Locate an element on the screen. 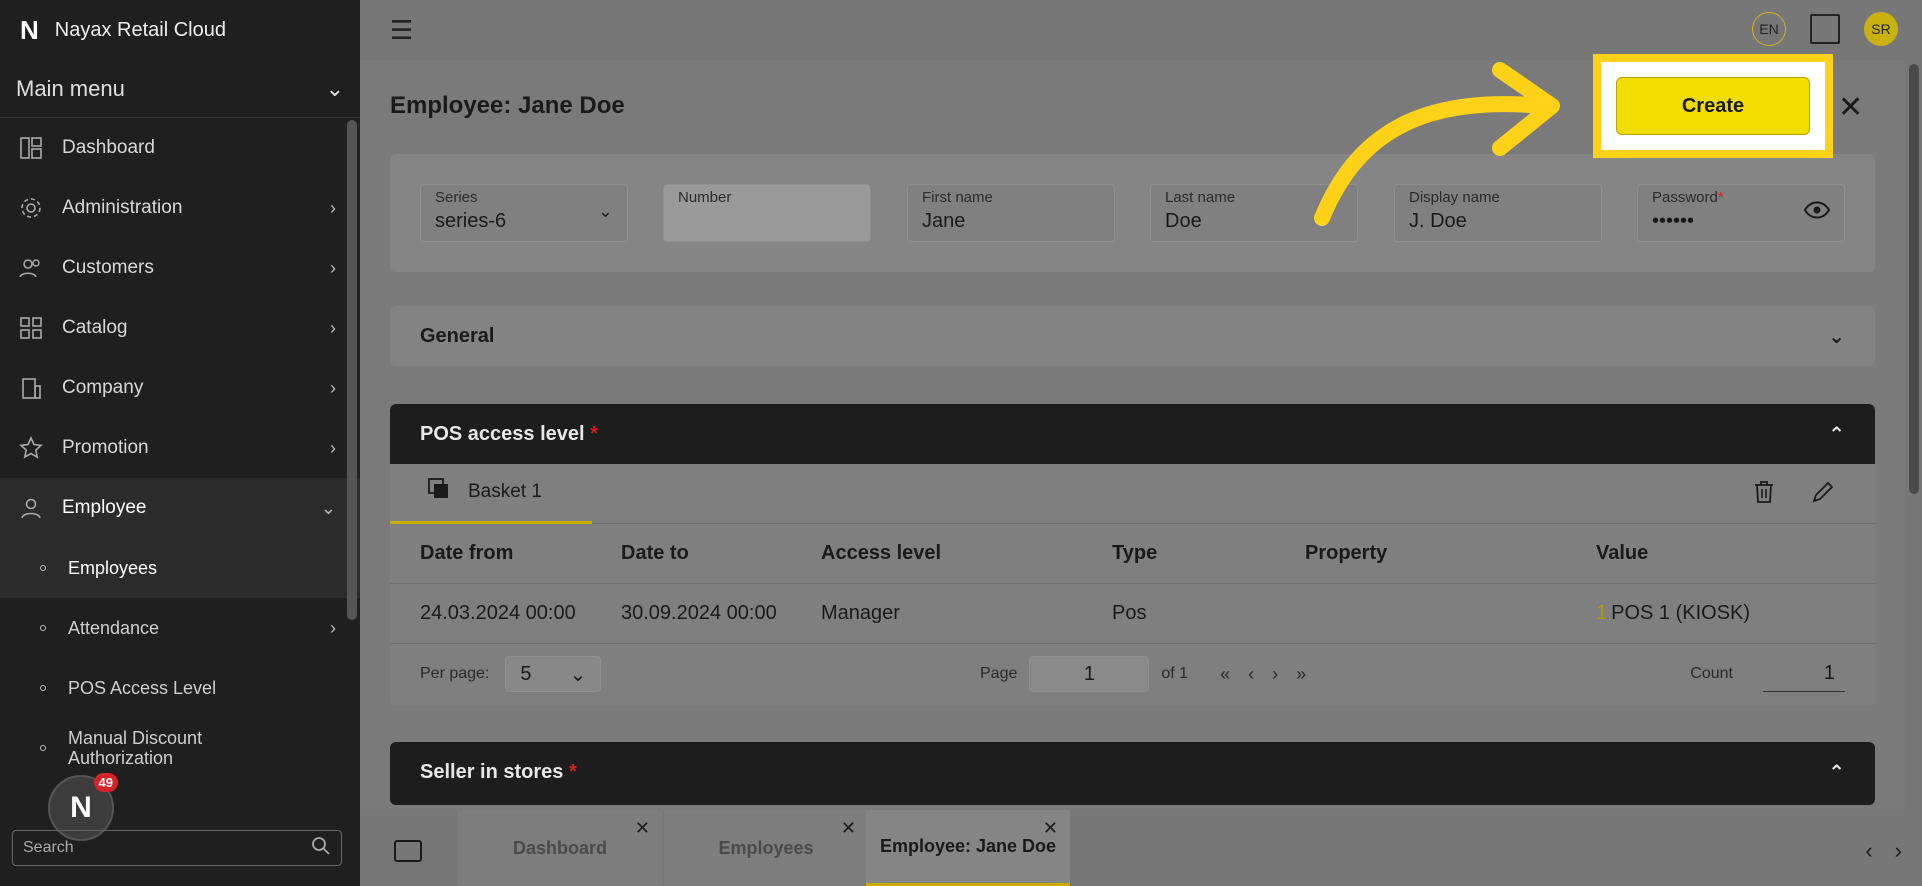  annotation-arrow-icon is located at coordinates (1437, 144).